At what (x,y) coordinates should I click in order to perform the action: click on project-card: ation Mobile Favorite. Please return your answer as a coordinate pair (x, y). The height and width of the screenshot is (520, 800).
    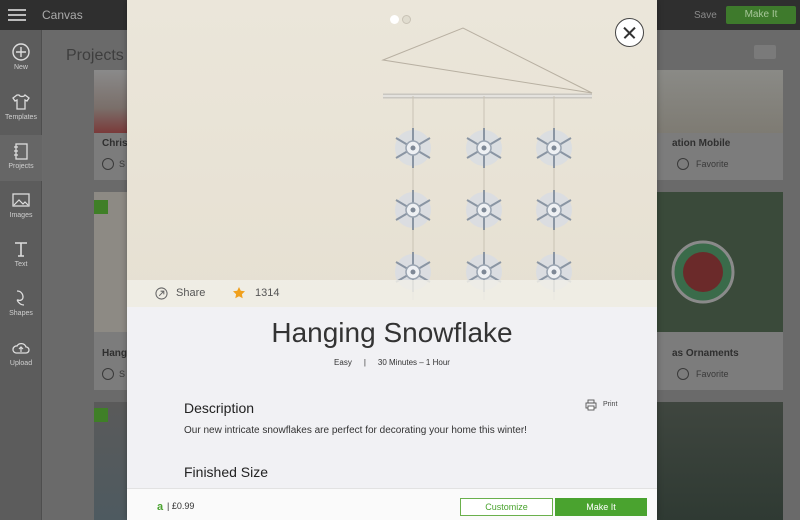
    Looking at the image, I should click on (720, 125).